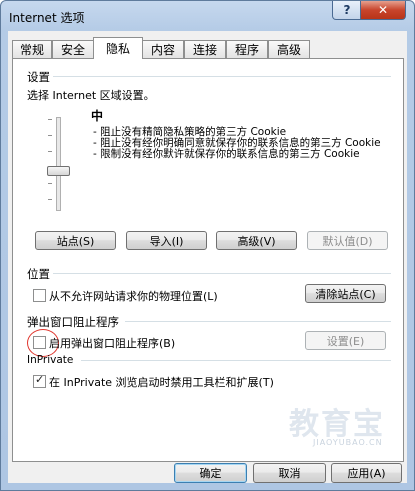 Image resolution: width=415 pixels, height=491 pixels. What do you see at coordinates (166, 240) in the screenshot?
I see `import-button: 导入(I)` at bounding box center [166, 240].